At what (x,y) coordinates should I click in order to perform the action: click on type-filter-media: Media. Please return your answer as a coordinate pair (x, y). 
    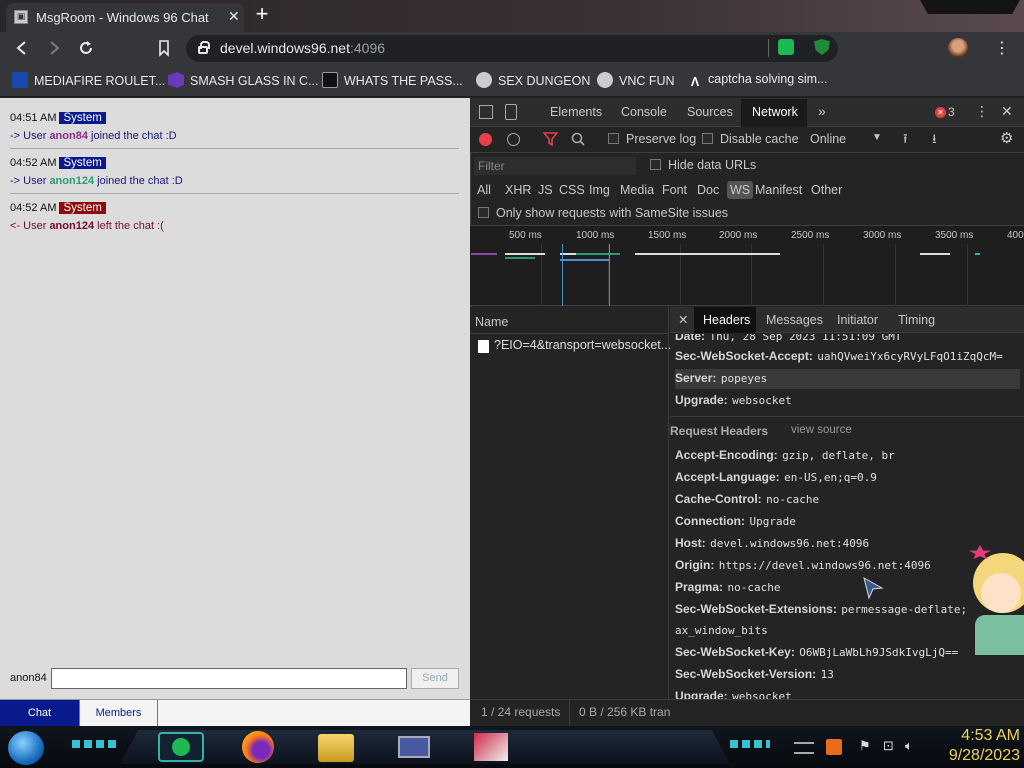
    Looking at the image, I should click on (637, 190).